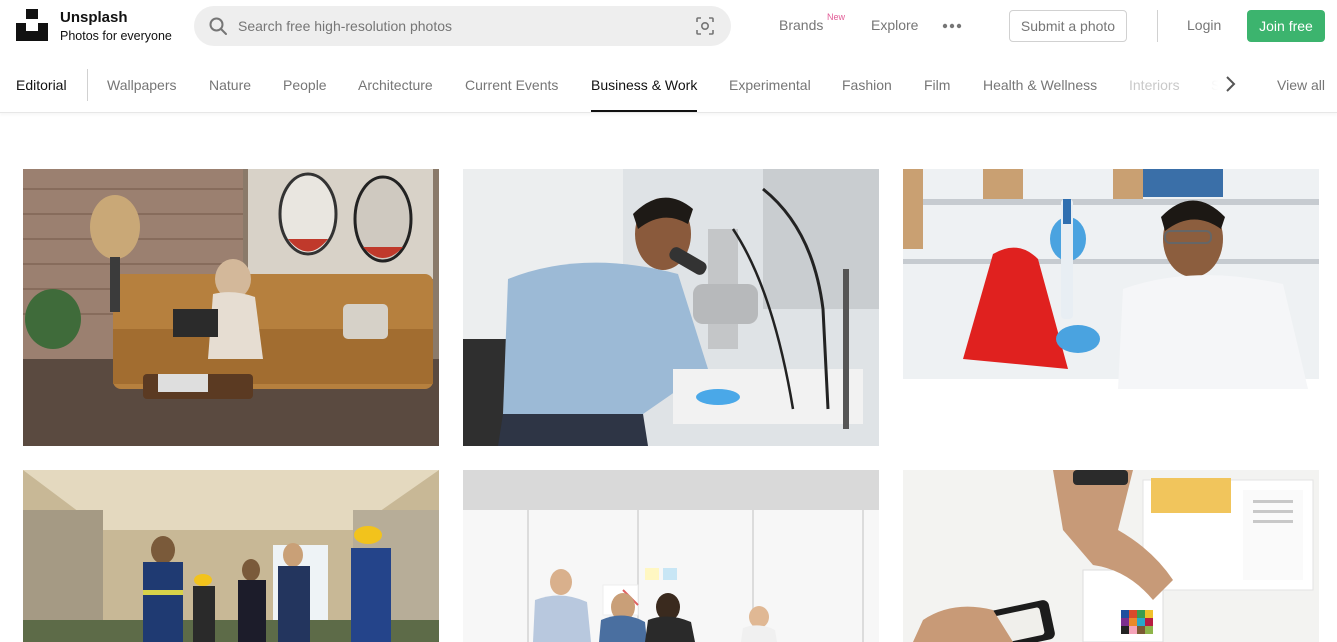 This screenshot has height=642, width=1337. I want to click on login-link: Login, so click(1204, 25).